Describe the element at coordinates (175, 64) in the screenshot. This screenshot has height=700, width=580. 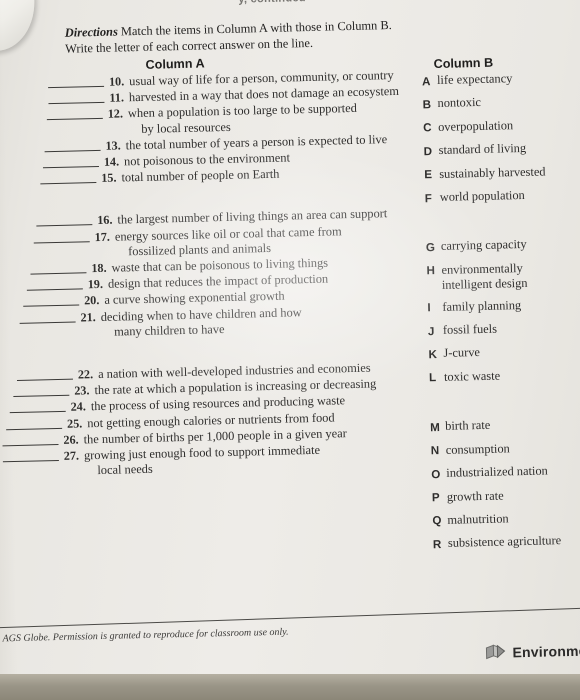
I see `column-a-heading: Column A` at that location.